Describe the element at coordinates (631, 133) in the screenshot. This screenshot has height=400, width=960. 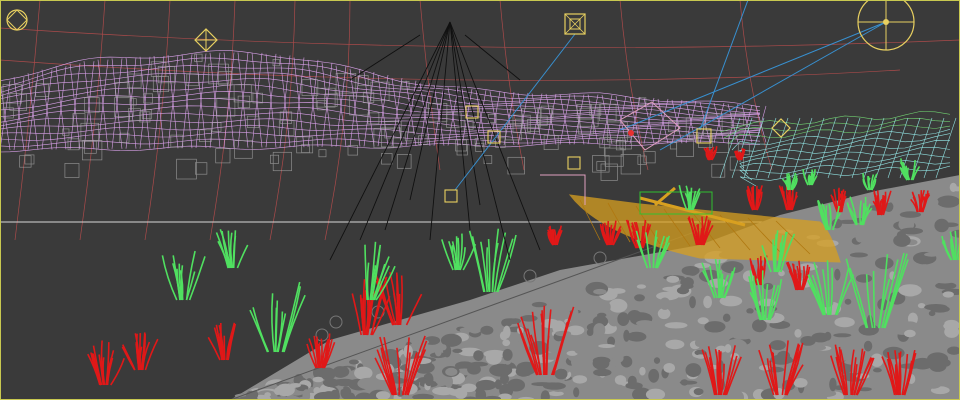
I see `target-marker-icon` at that location.